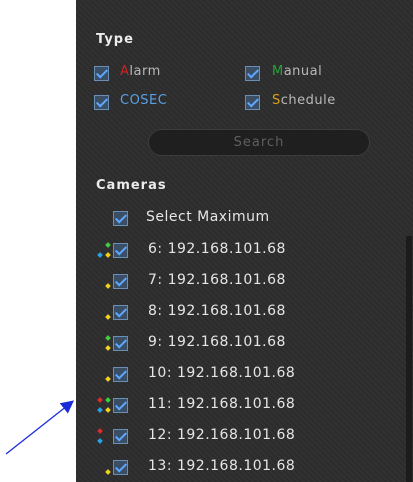 The height and width of the screenshot is (482, 413). I want to click on annotation-arrow, so click(40, 427).